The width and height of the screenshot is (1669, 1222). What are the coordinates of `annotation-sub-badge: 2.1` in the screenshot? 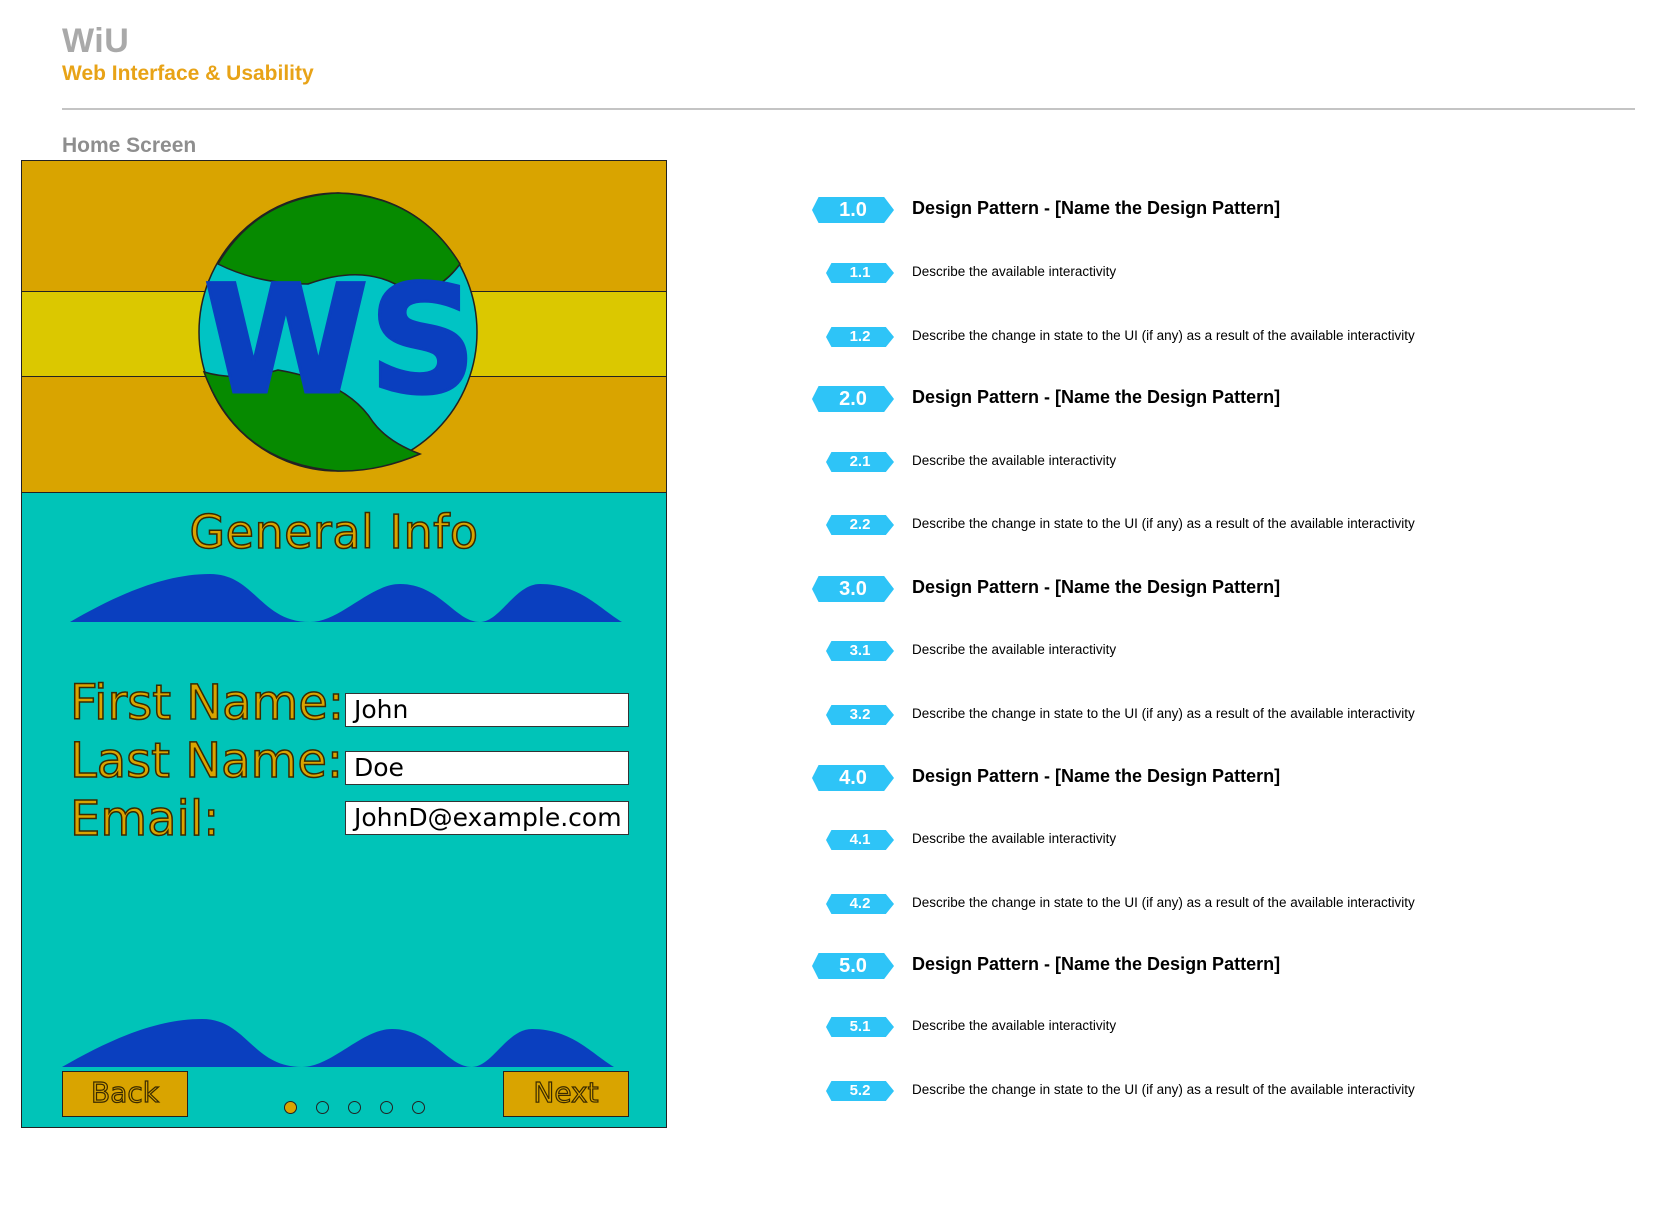 It's located at (860, 462).